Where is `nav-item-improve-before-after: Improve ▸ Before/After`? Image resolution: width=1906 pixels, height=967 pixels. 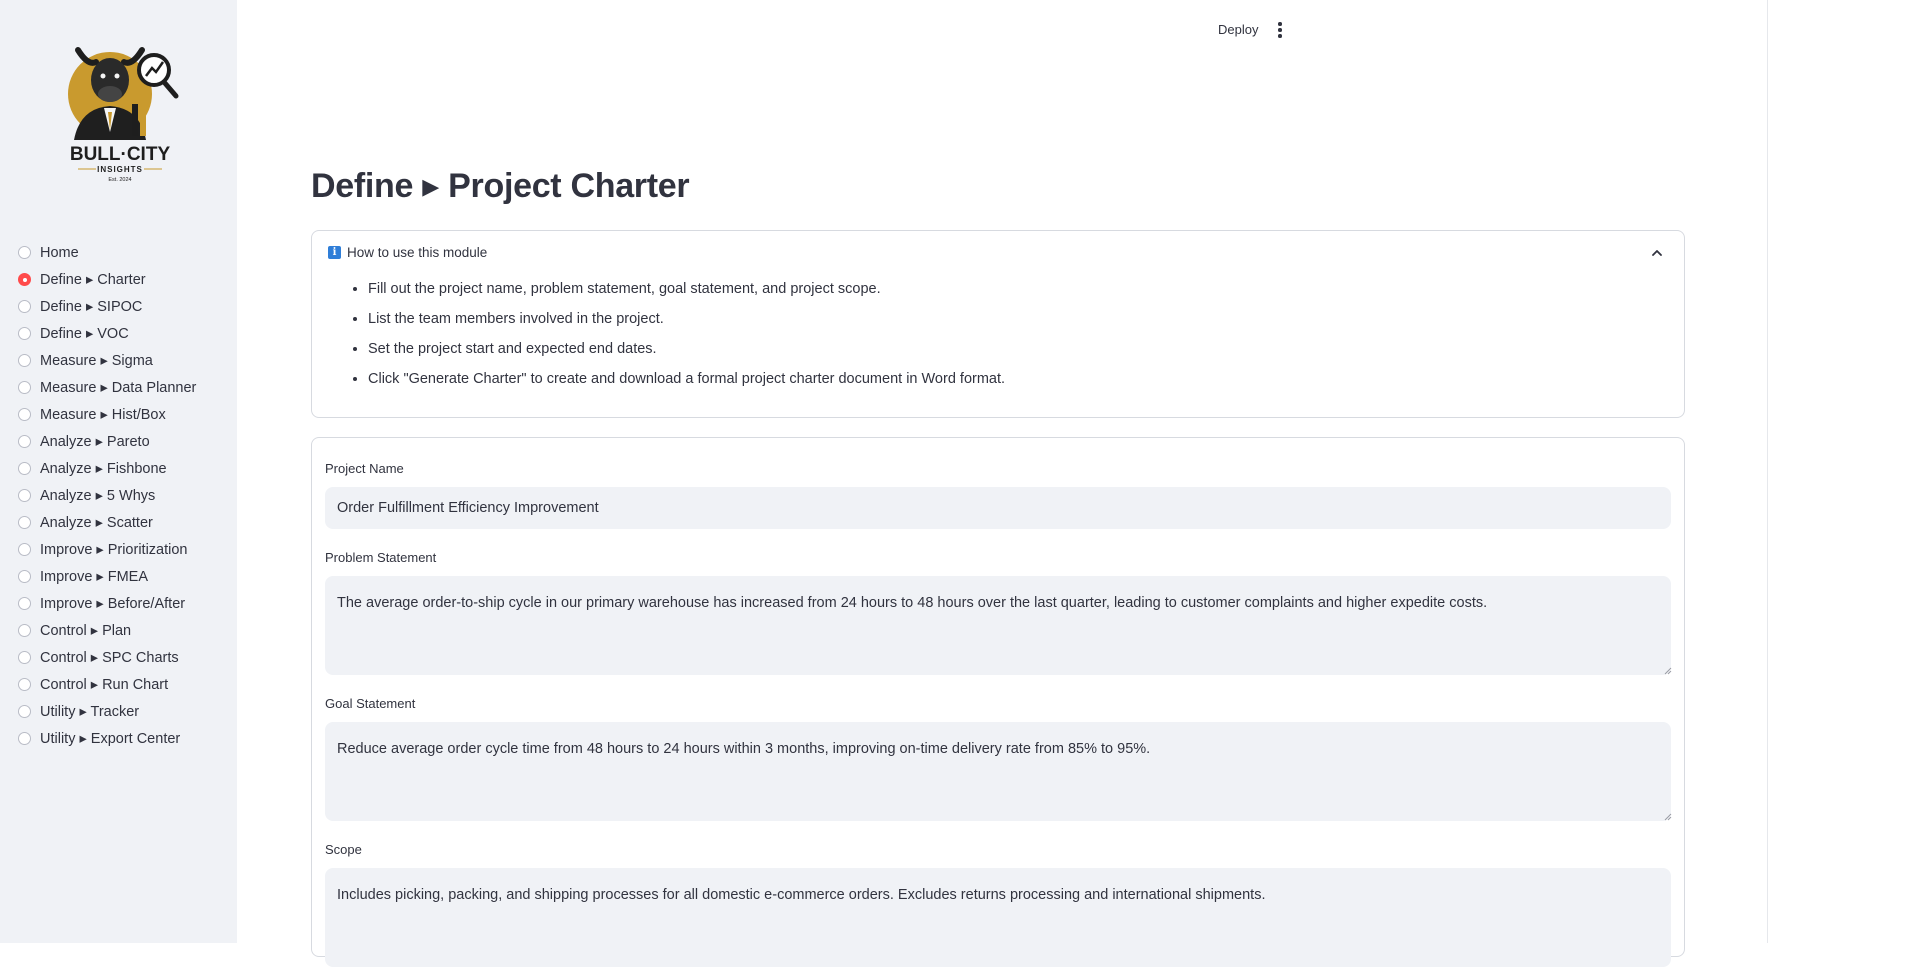 nav-item-improve-before-after: Improve ▸ Before/After is located at coordinates (107, 603).